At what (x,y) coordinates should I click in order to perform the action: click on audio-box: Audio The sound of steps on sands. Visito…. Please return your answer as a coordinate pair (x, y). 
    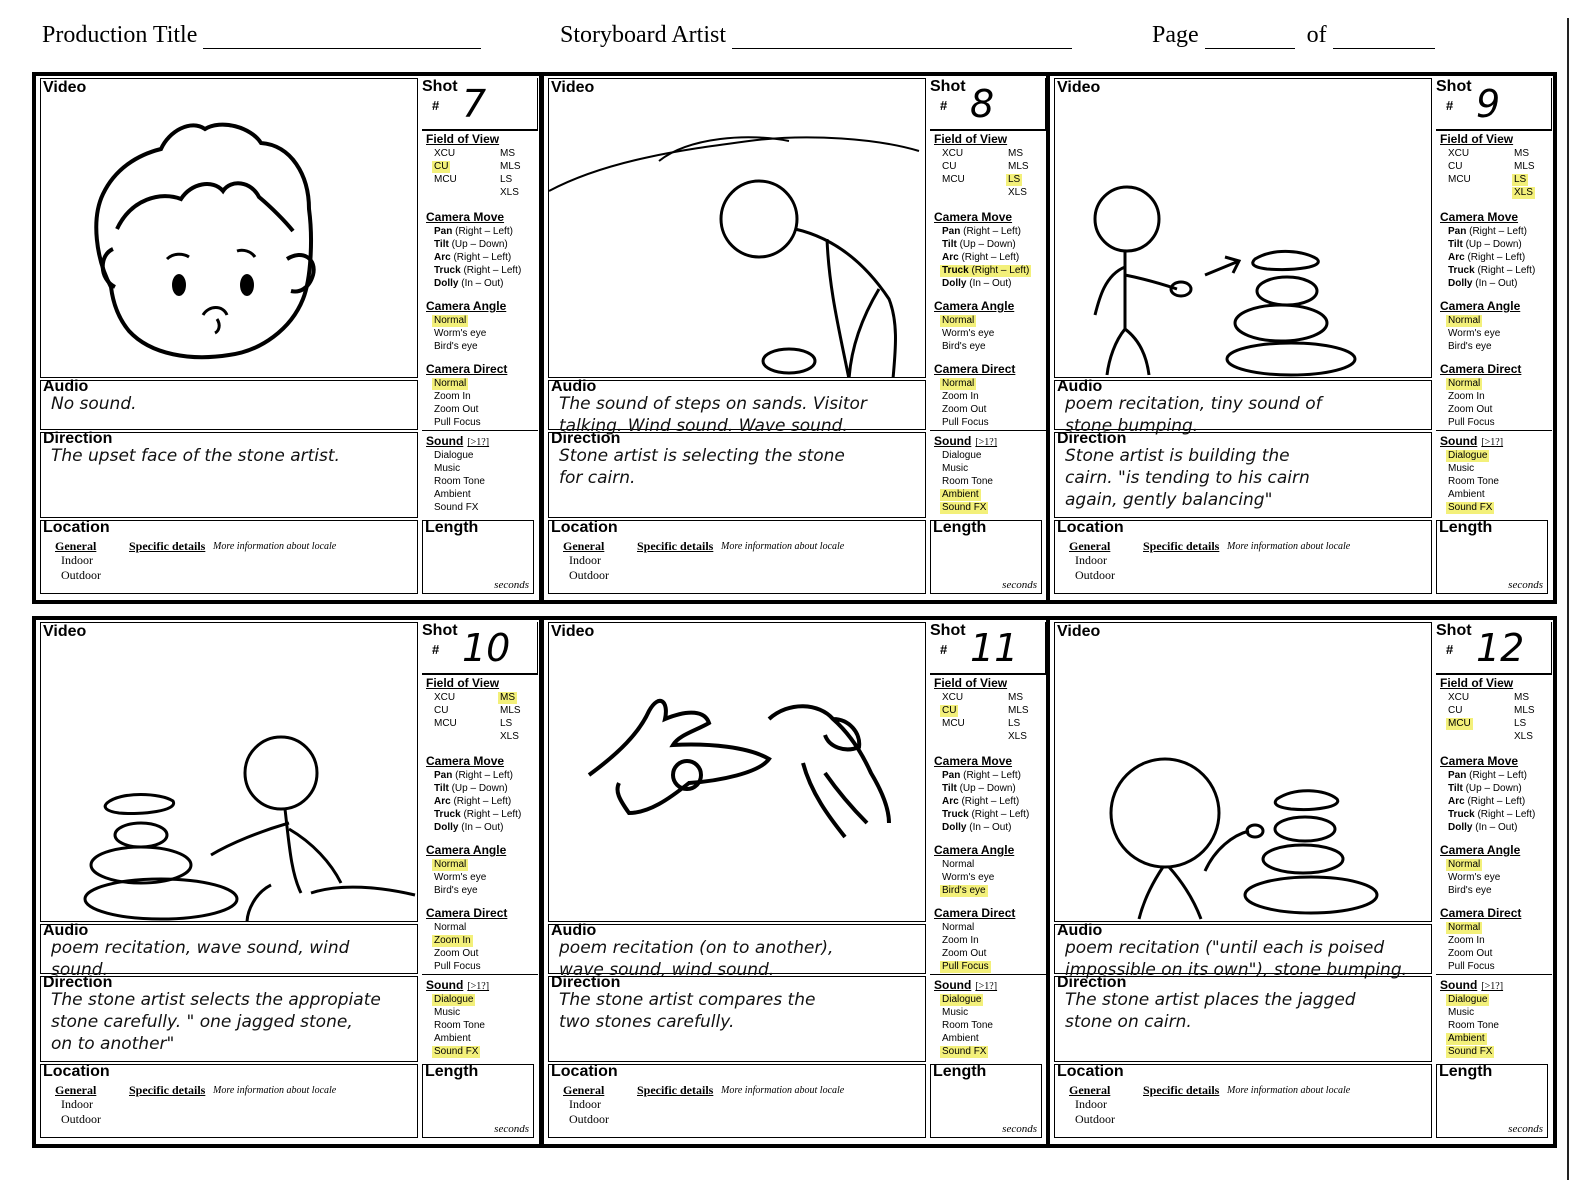
    Looking at the image, I should click on (737, 407).